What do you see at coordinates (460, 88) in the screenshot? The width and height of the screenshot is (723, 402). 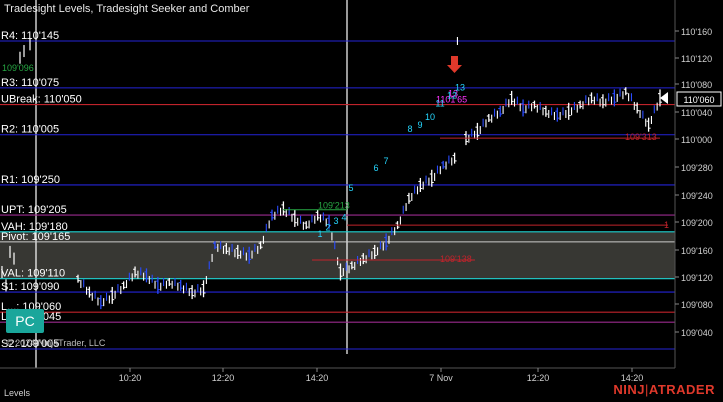 I see `seeker-count-label: 13` at bounding box center [460, 88].